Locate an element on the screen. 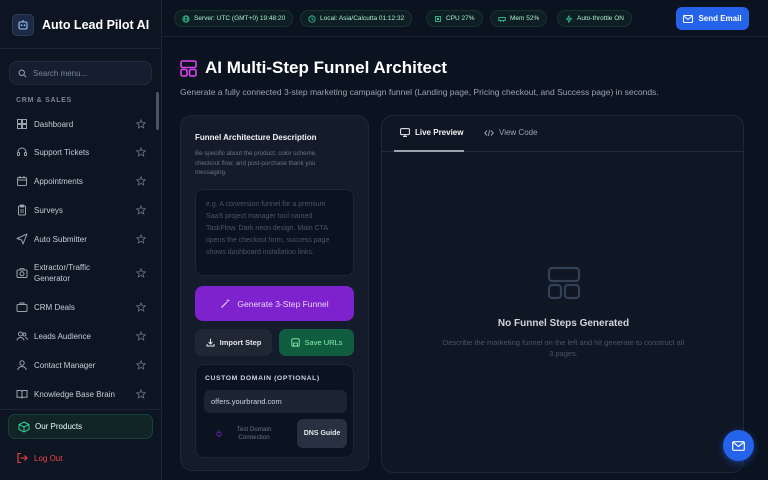 This screenshot has width=768, height=480. empty-state-title: No Funnel Steps Generated is located at coordinates (563, 323).